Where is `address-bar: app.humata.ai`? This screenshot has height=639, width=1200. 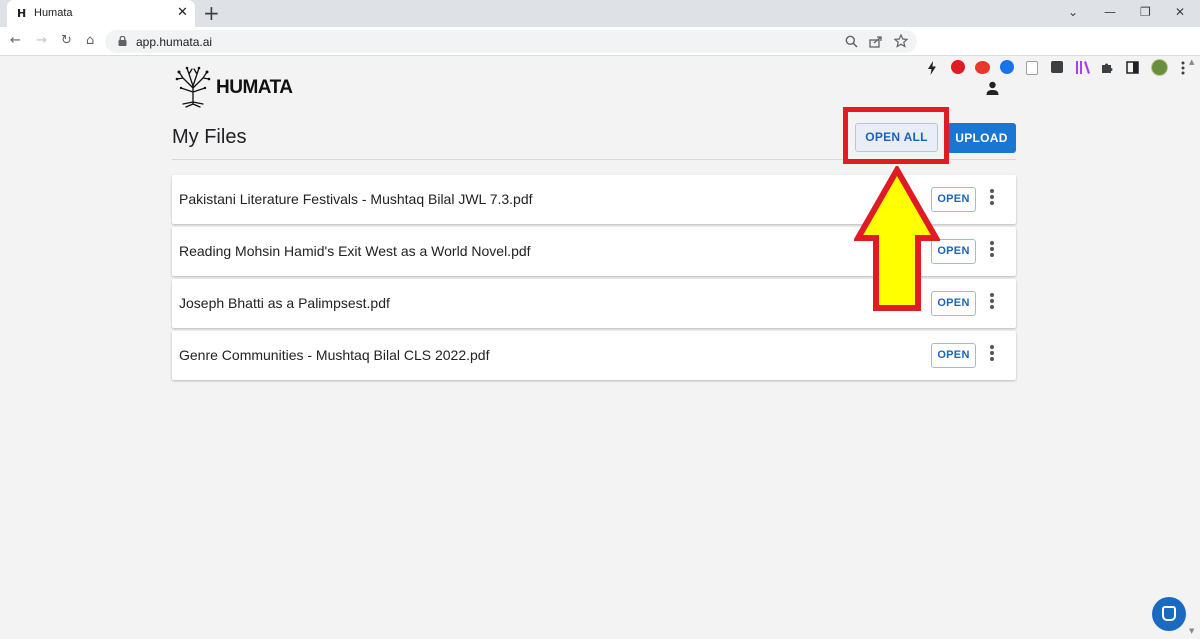
address-bar: app.humata.ai is located at coordinates (511, 41).